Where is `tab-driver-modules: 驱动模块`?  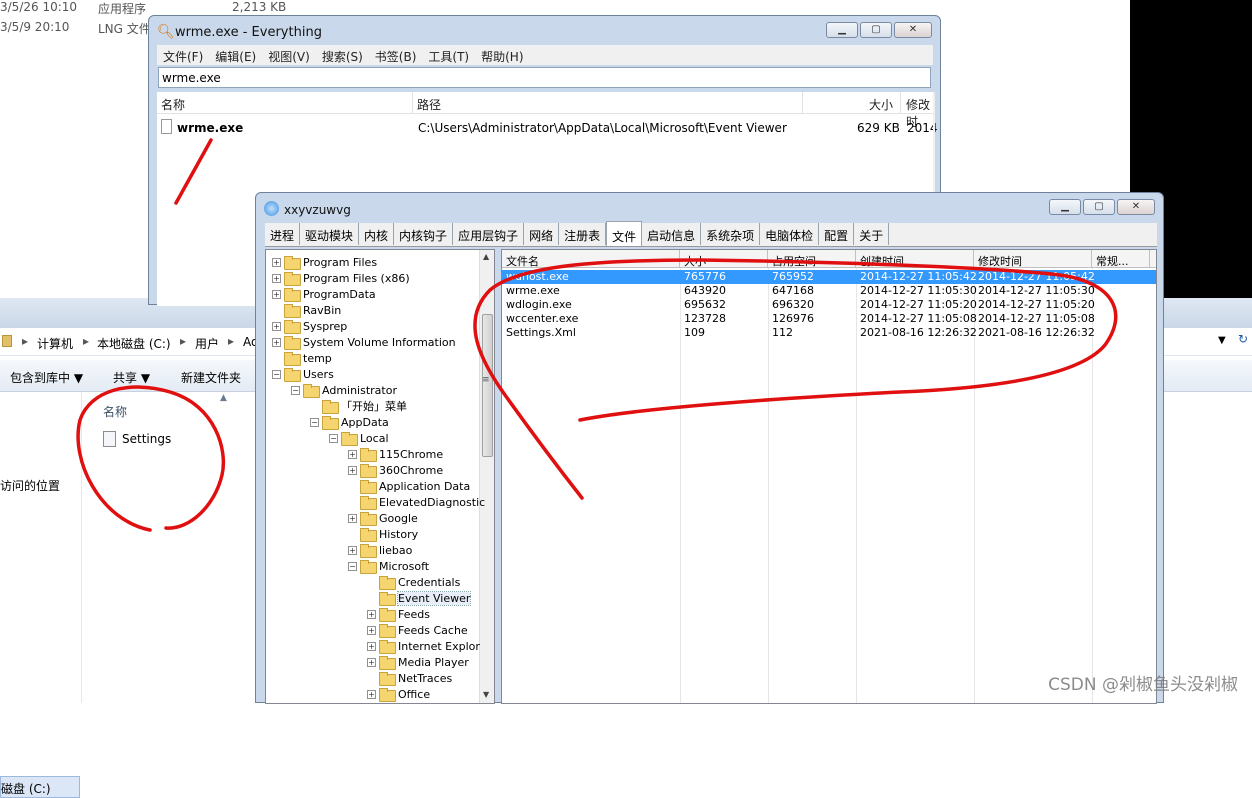 tab-driver-modules: 驱动模块 is located at coordinates (330, 234).